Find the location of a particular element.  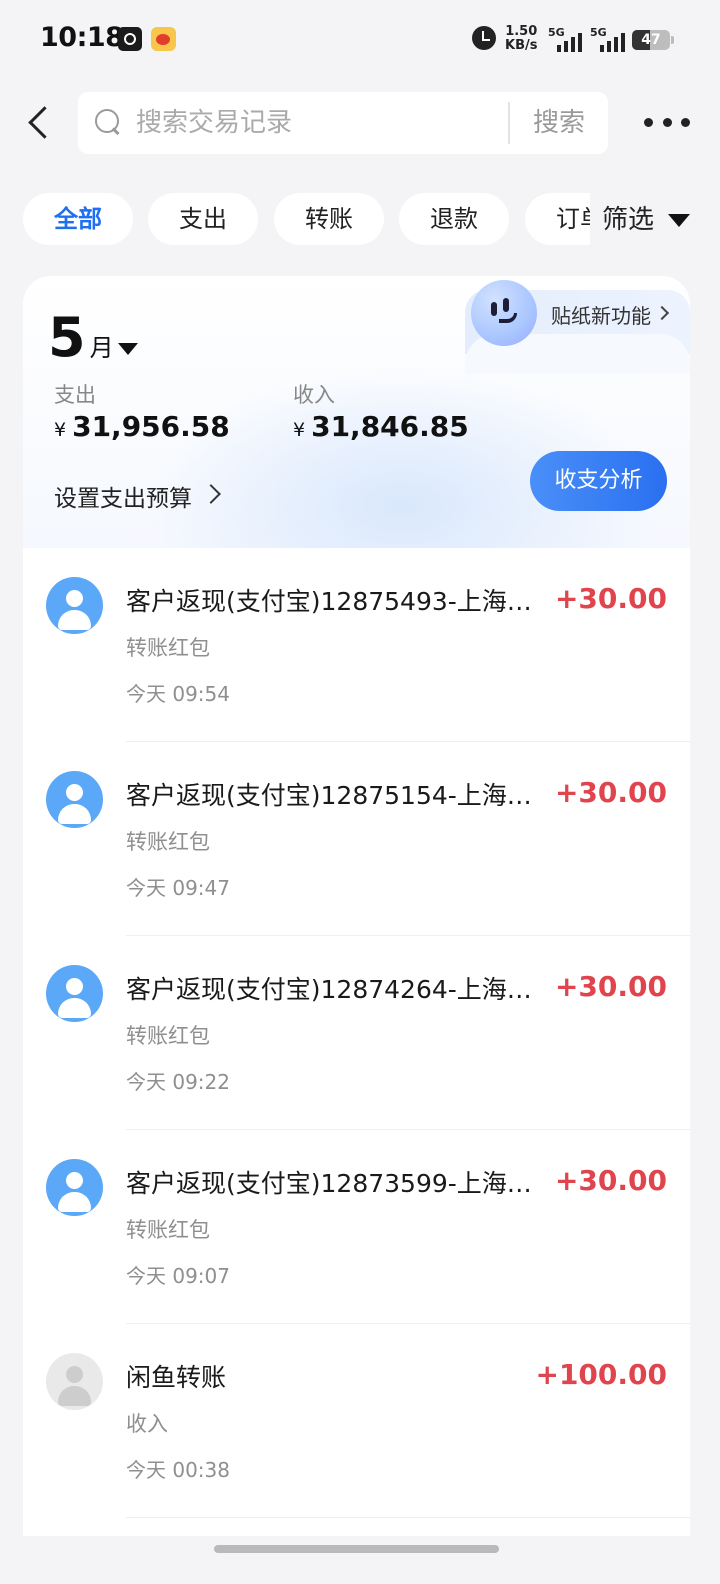

battery-icon: 47 is located at coordinates (651, 40).